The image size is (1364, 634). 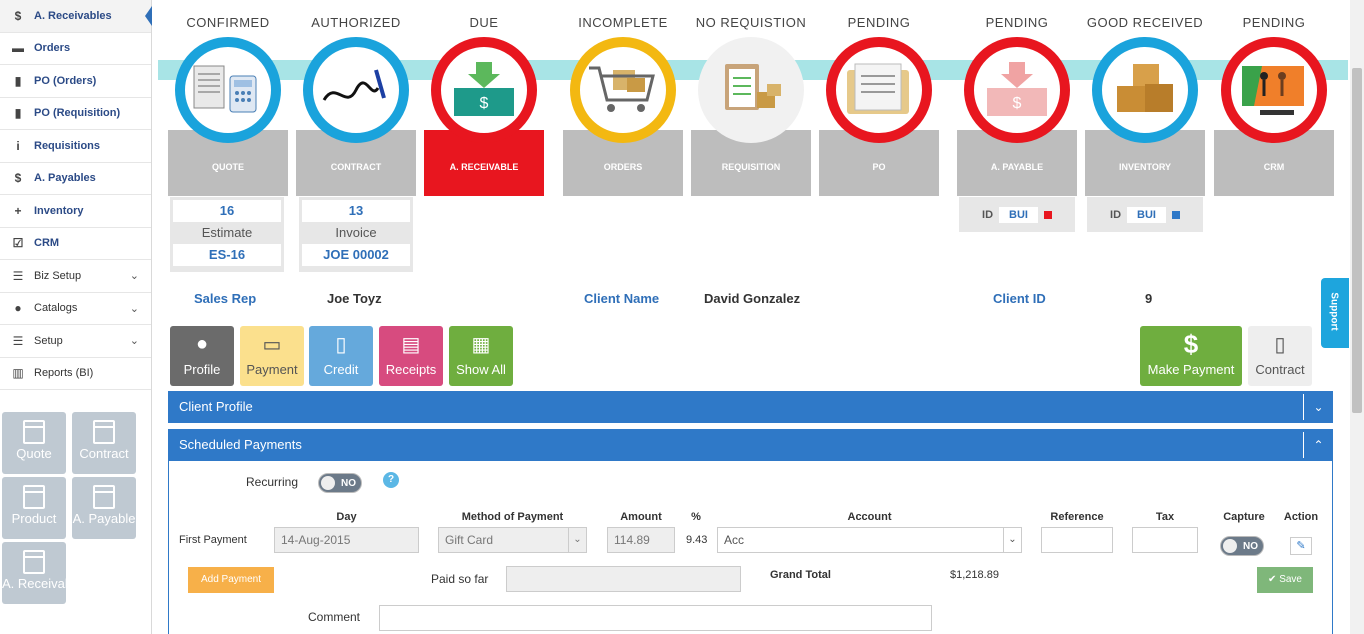 I want to click on a-payable-id-box: ID BUI, so click(x=1017, y=214).